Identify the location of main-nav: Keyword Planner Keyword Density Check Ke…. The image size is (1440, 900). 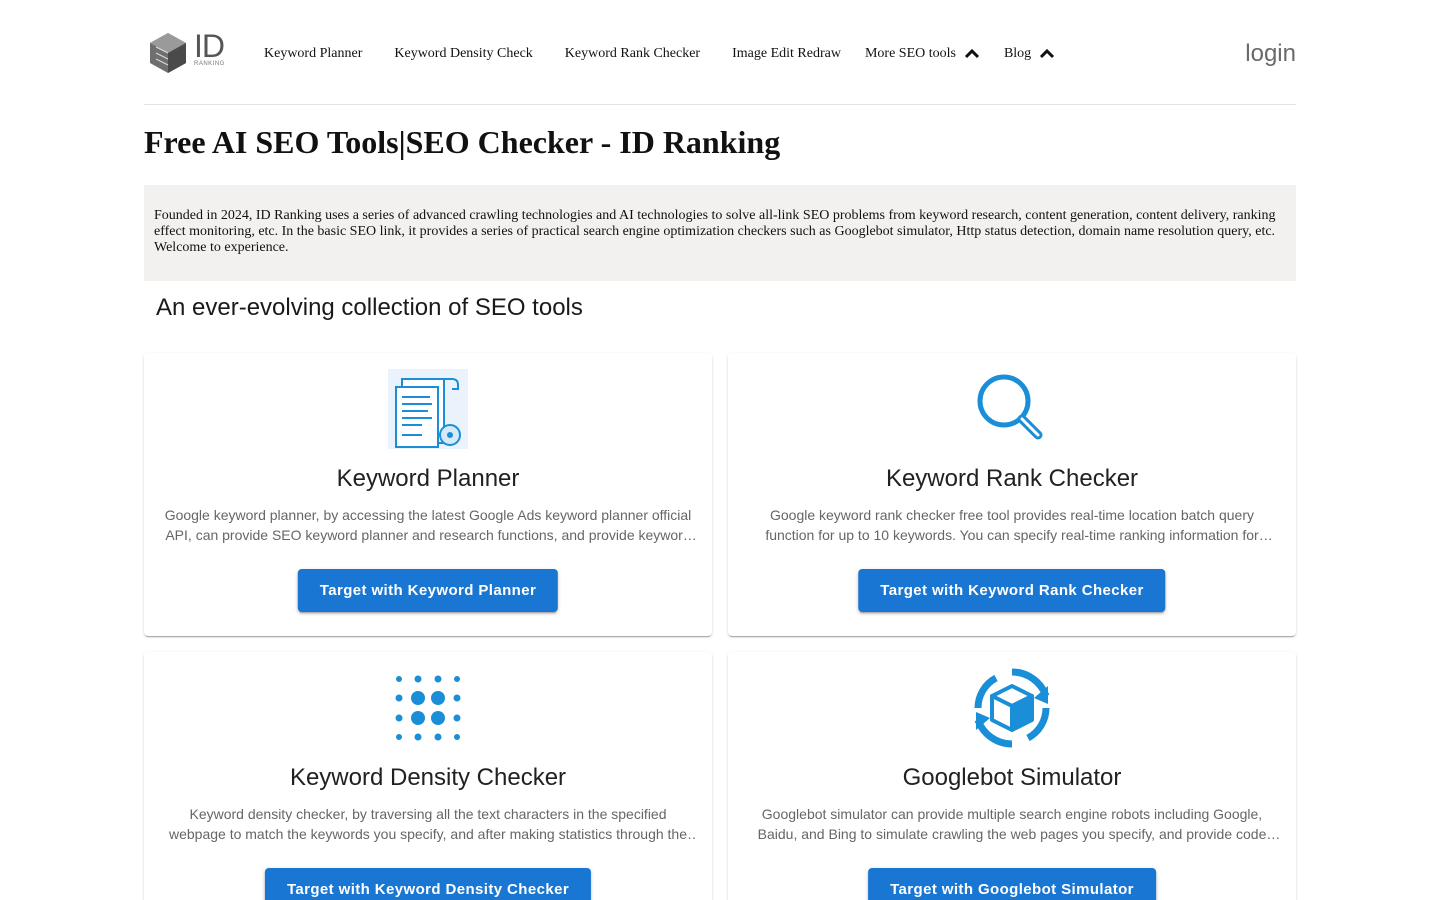
(659, 54).